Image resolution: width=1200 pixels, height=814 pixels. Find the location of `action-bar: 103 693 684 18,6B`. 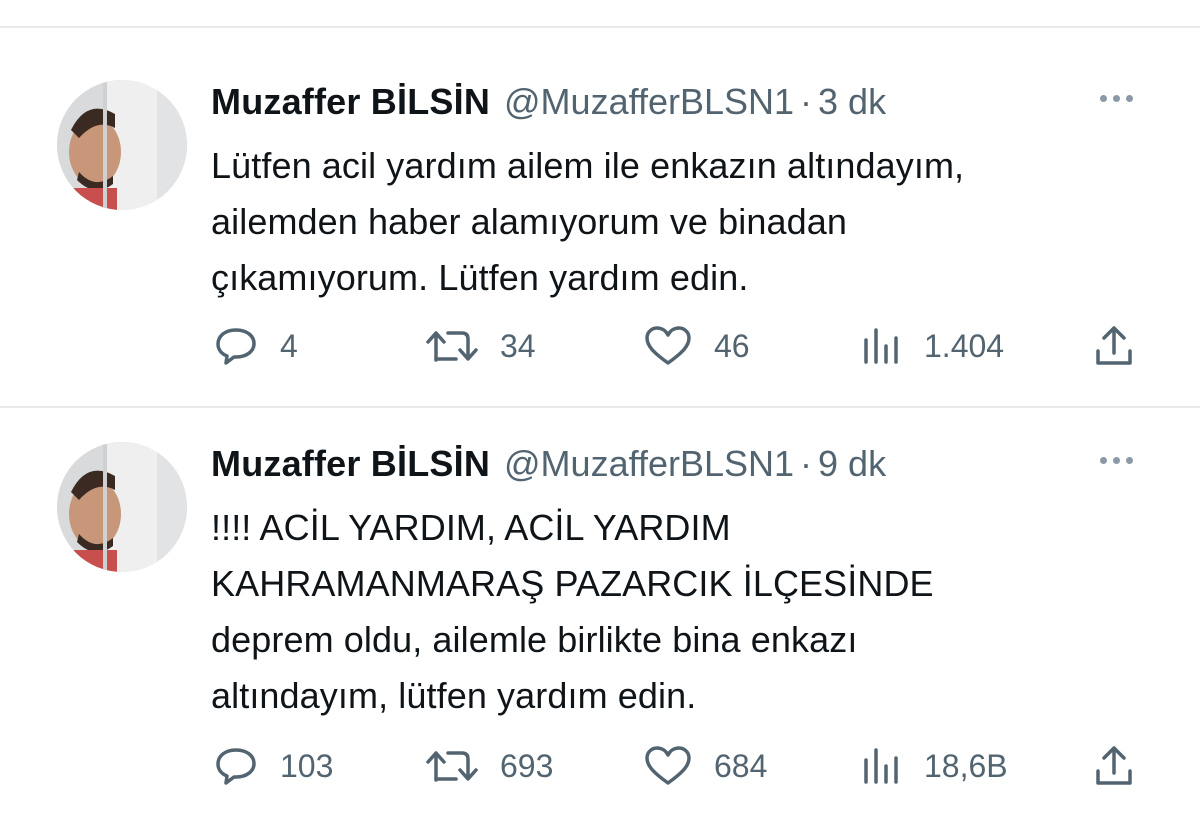

action-bar: 103 693 684 18,6B is located at coordinates (600, 766).